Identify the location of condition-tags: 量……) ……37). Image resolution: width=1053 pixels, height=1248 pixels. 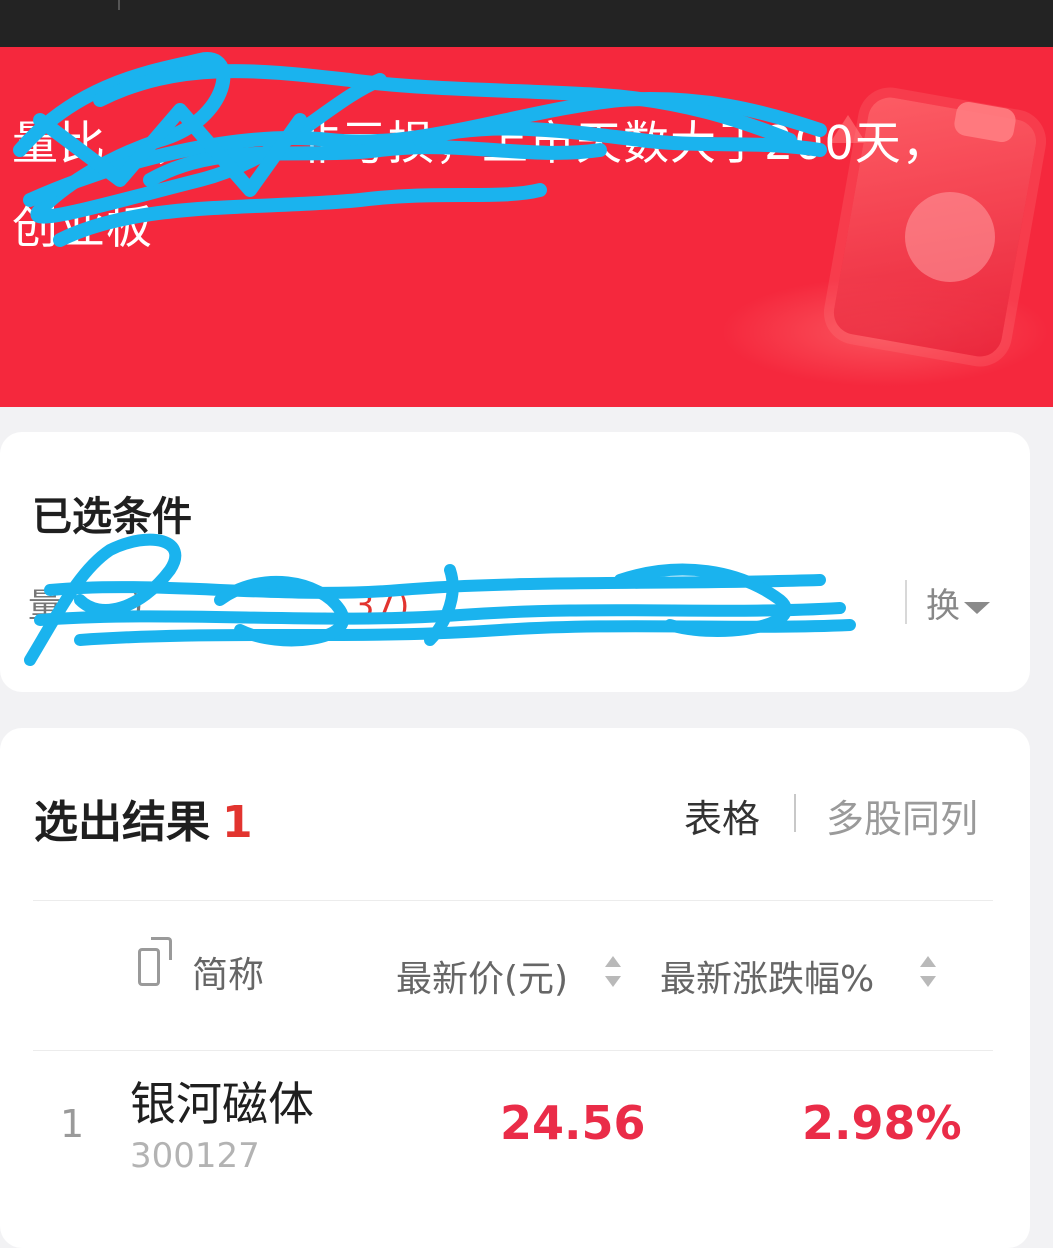
(218, 602).